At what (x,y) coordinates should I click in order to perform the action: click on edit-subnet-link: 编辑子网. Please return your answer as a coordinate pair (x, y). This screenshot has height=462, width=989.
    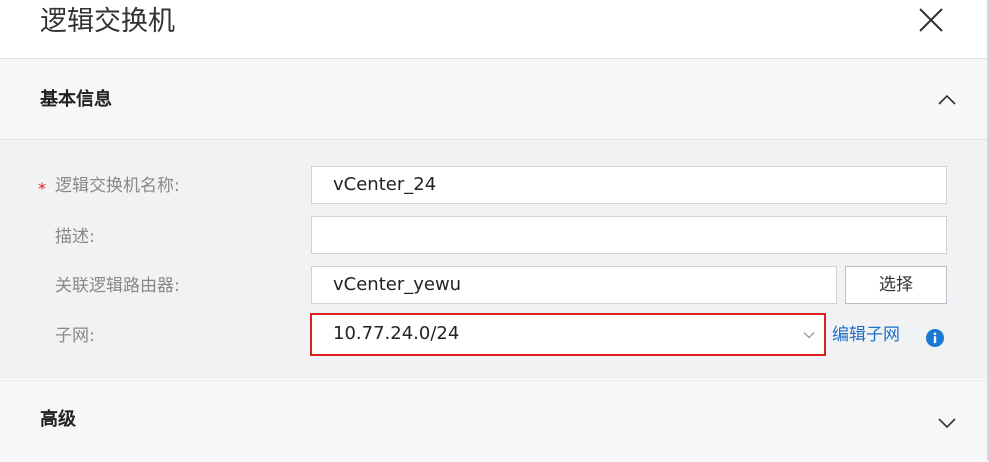
    Looking at the image, I should click on (866, 335).